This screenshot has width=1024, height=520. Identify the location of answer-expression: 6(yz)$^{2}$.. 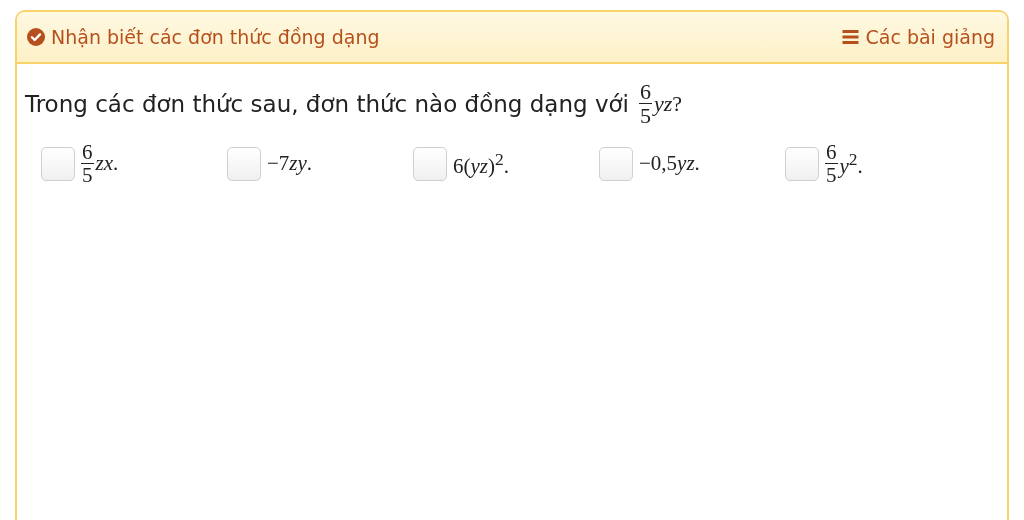
(481, 163).